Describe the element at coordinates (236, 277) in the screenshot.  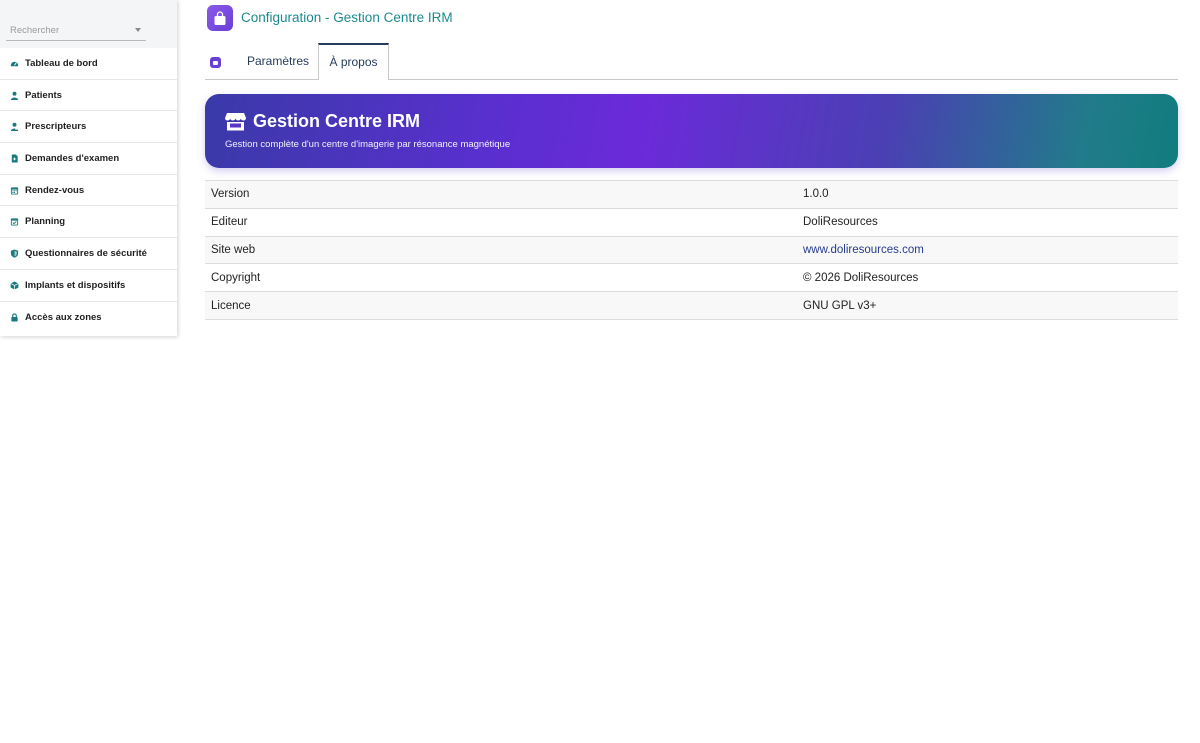
I see `info-key: Copyright` at that location.